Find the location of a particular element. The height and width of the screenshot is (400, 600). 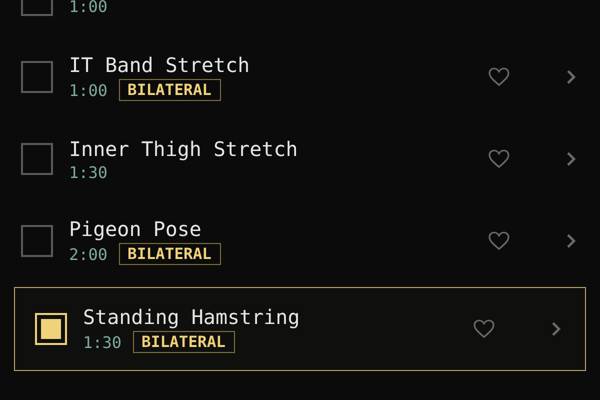

exercise-name: IT Band Stretch is located at coordinates (160, 65).